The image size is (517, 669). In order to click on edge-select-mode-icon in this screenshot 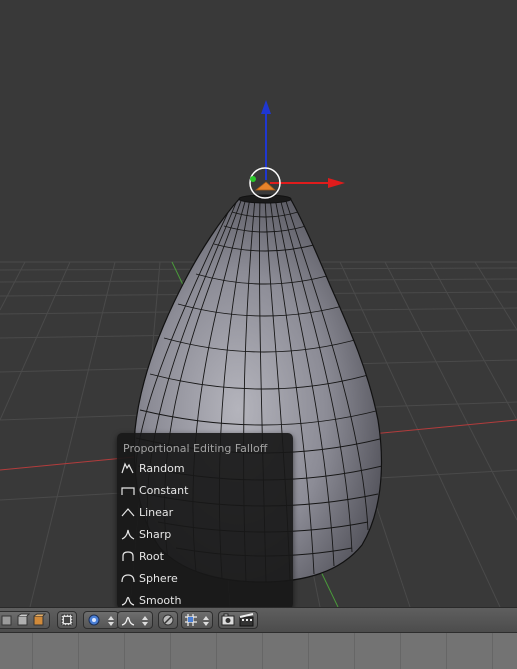, I will do `click(23, 620)`.